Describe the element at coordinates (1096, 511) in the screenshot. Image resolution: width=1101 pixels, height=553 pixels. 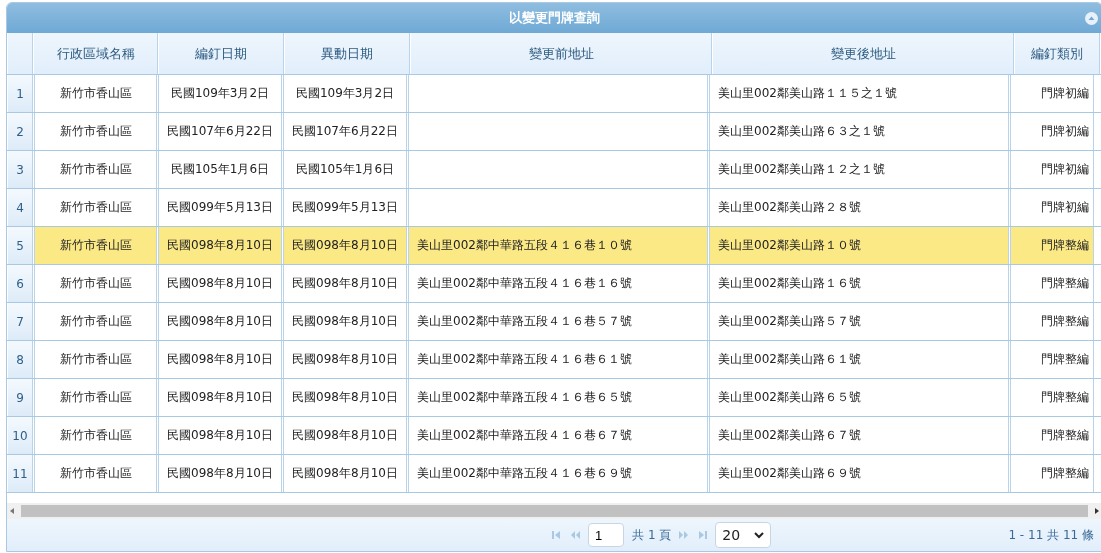
I see `scroll-right-icon` at that location.